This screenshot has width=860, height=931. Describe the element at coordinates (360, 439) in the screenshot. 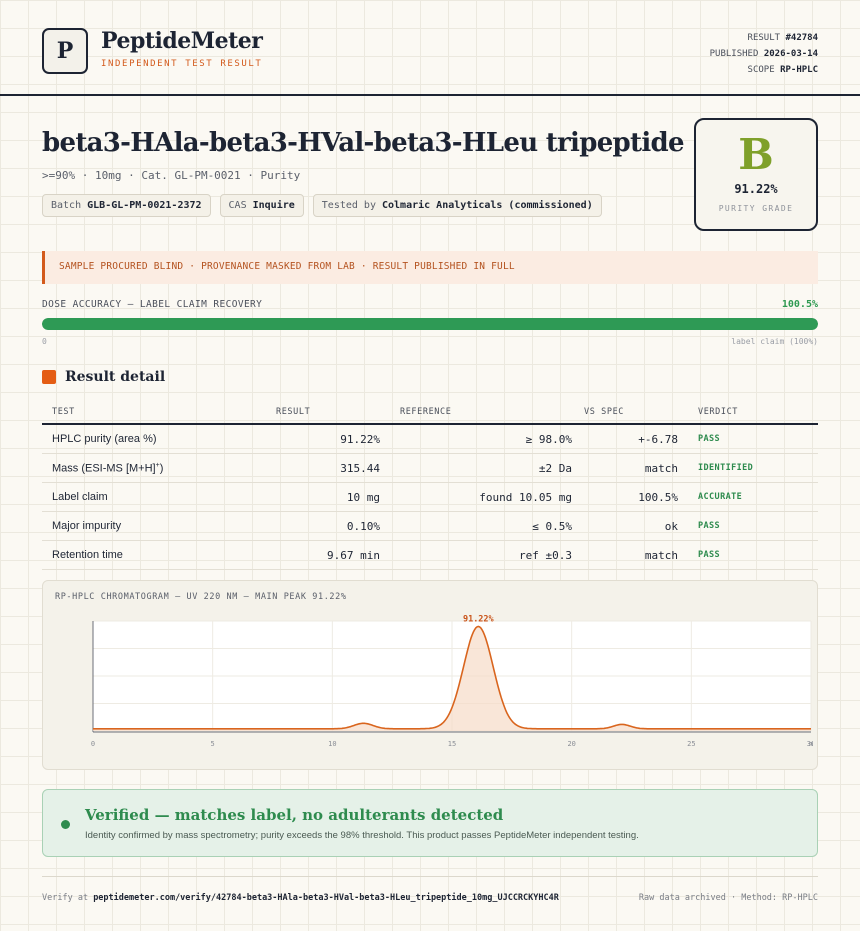

I see `cell-result: 91.22%` at that location.